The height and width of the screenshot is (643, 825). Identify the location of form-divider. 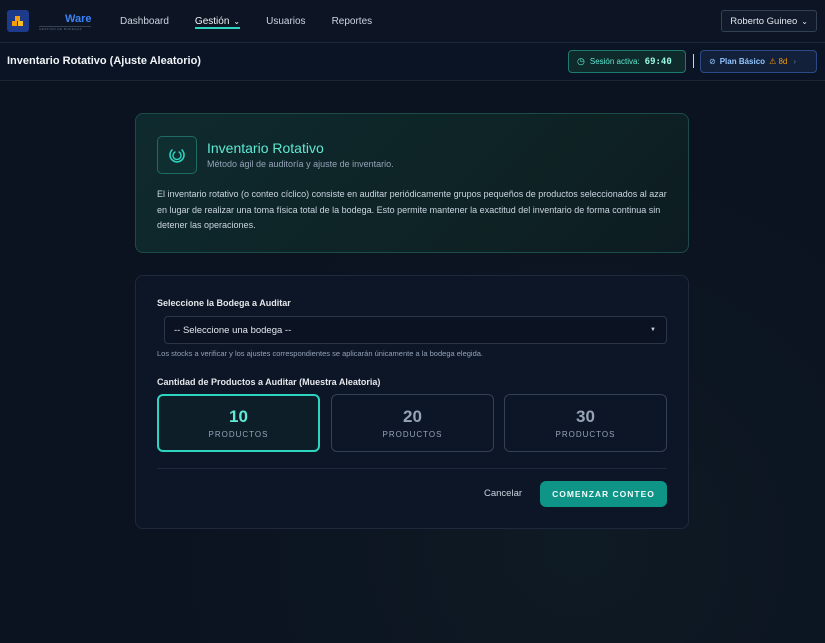
(412, 468).